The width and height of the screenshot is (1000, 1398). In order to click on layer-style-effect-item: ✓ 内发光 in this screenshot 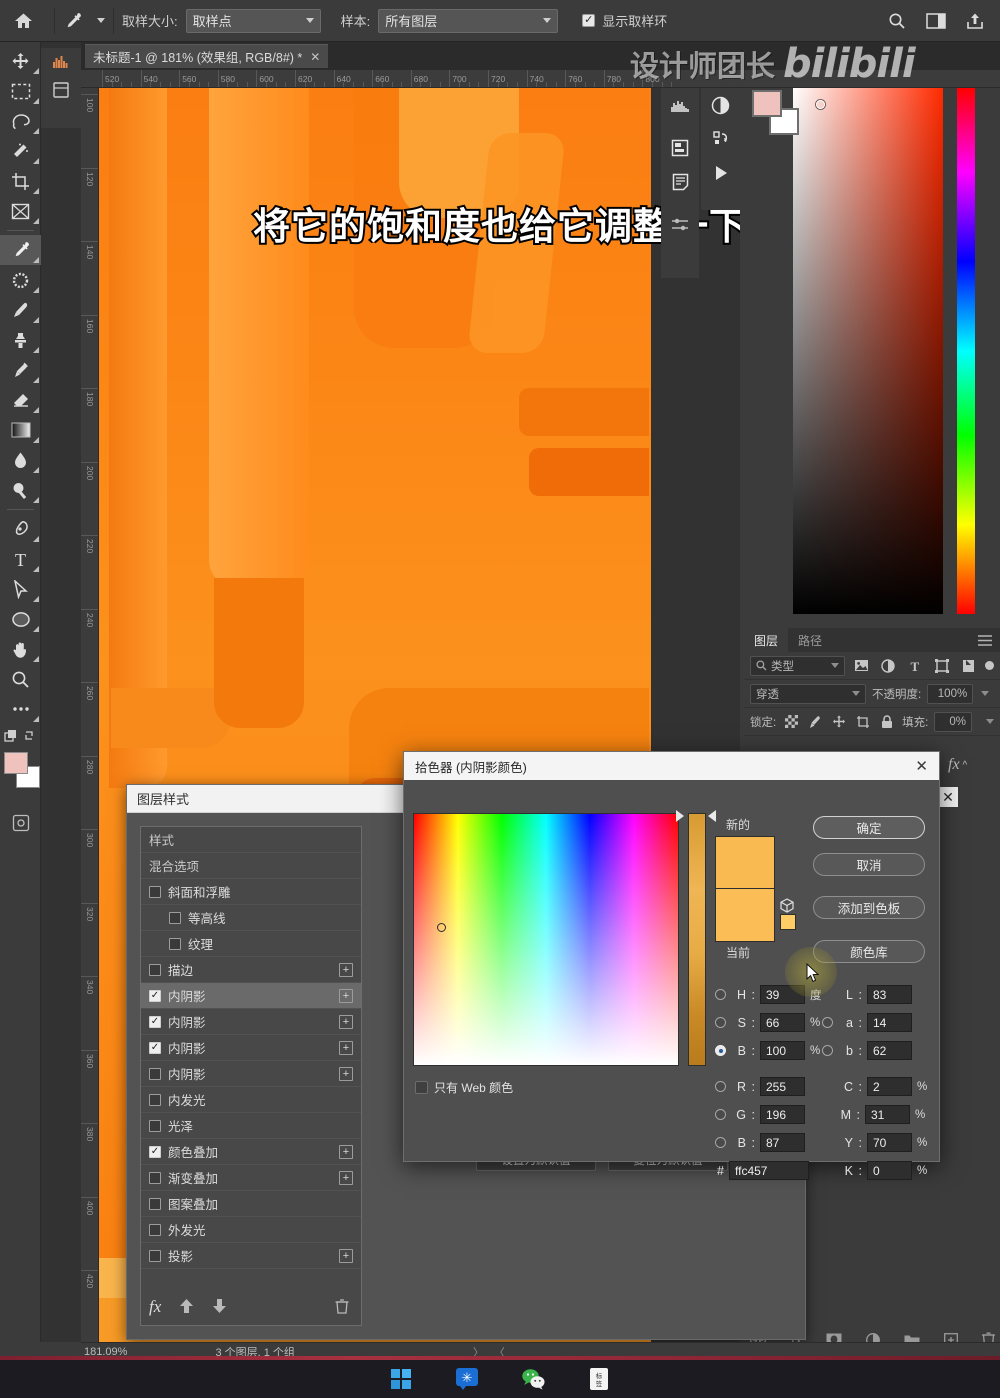, I will do `click(251, 1100)`.